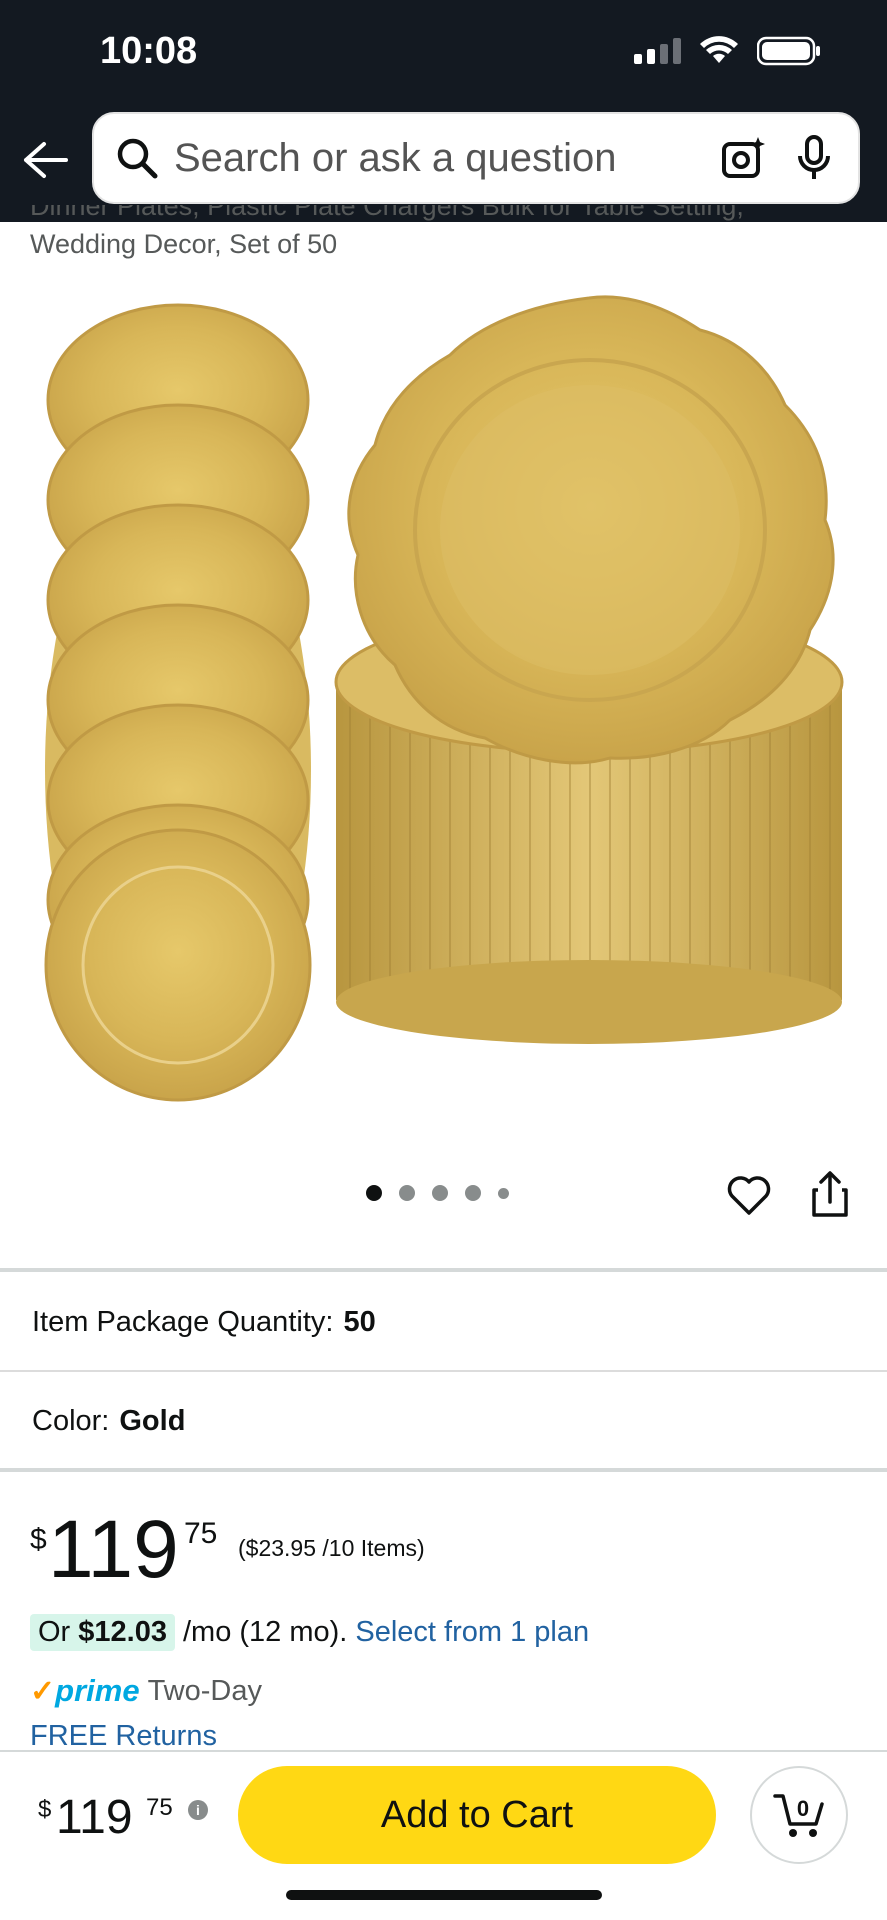 The height and width of the screenshot is (1920, 887). I want to click on prime-badge: ✓ prime Two-Day, so click(146, 1691).